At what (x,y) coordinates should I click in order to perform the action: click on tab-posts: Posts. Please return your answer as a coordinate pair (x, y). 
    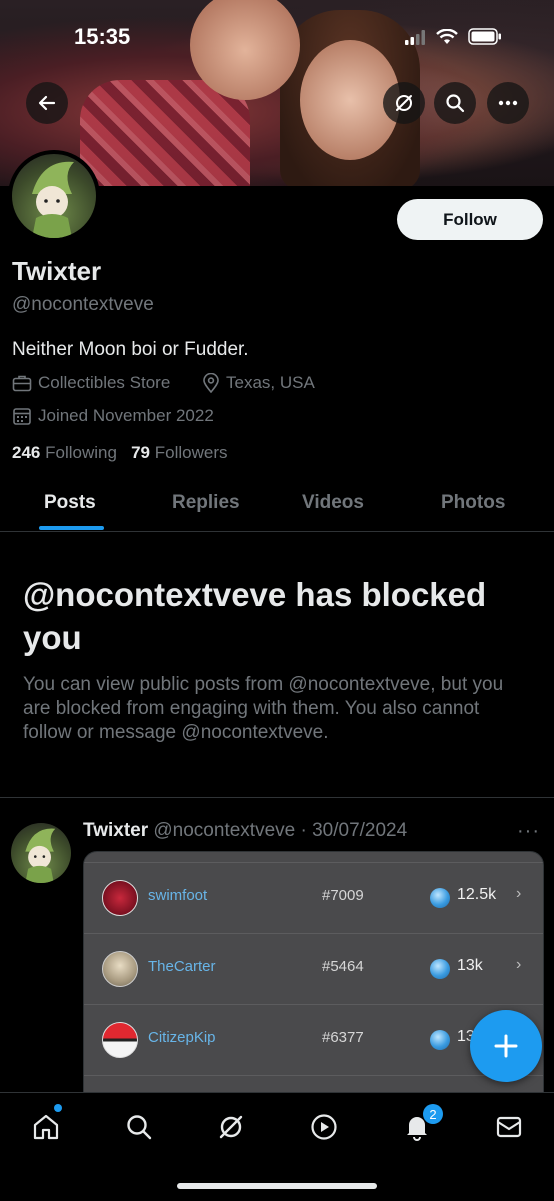
    Looking at the image, I should click on (70, 503).